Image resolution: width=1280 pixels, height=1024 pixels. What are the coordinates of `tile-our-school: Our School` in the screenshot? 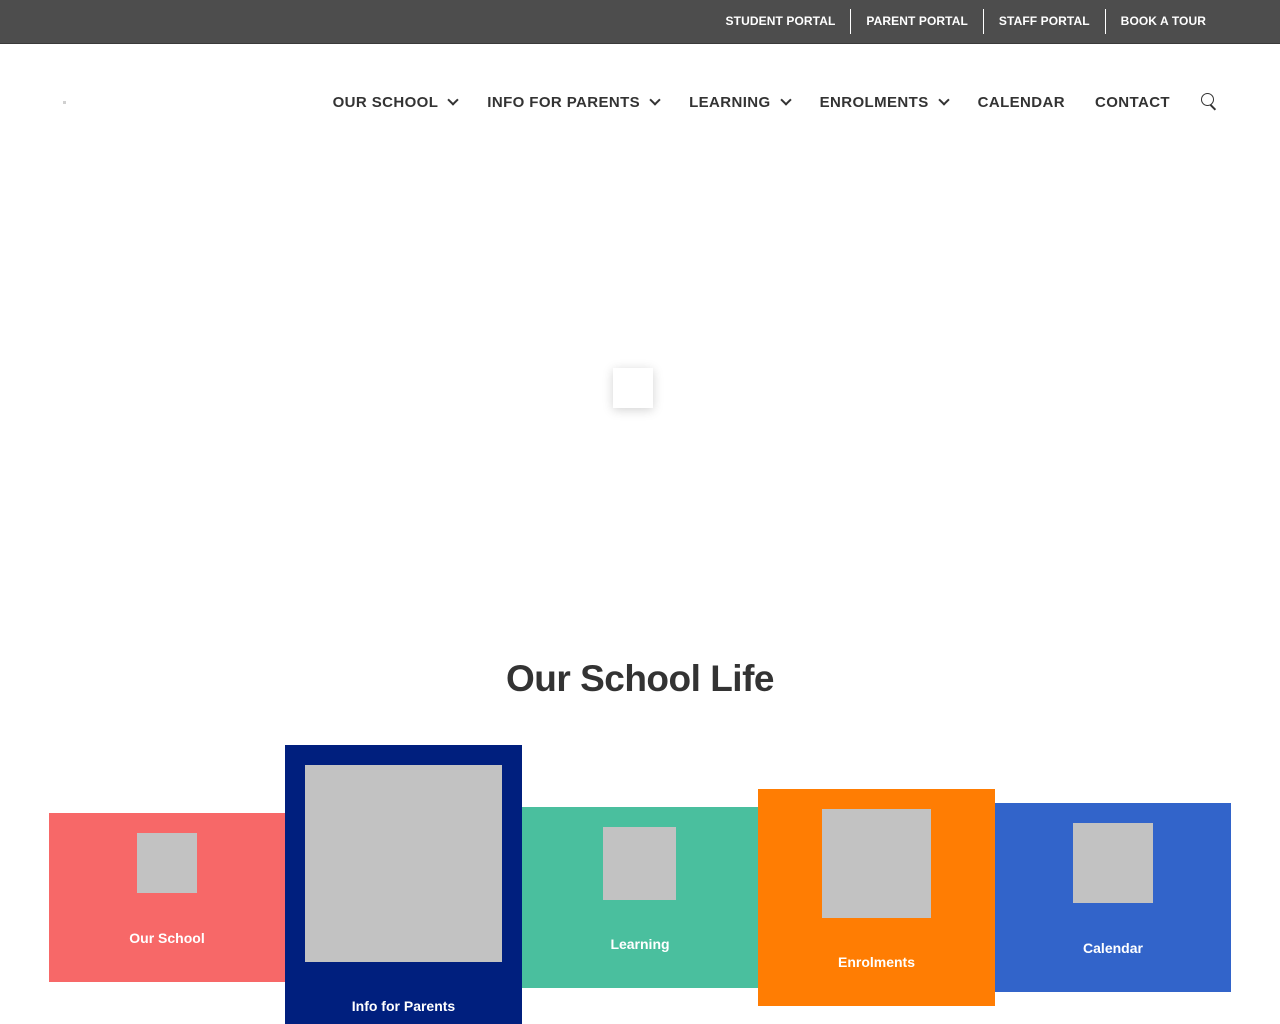 It's located at (167, 897).